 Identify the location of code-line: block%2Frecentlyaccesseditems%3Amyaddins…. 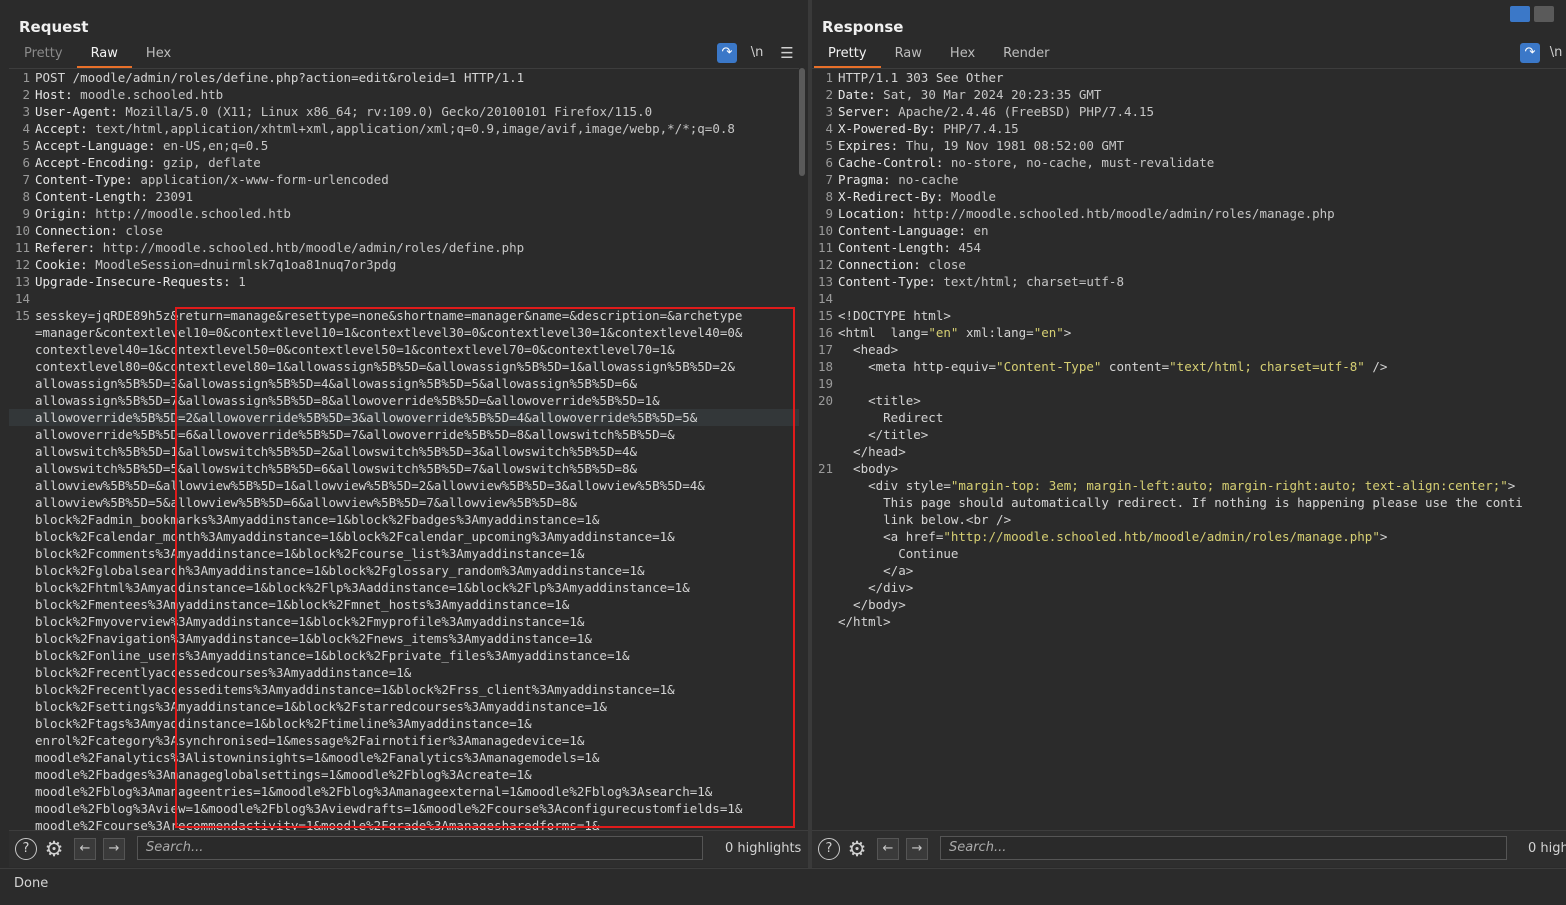
(404, 689).